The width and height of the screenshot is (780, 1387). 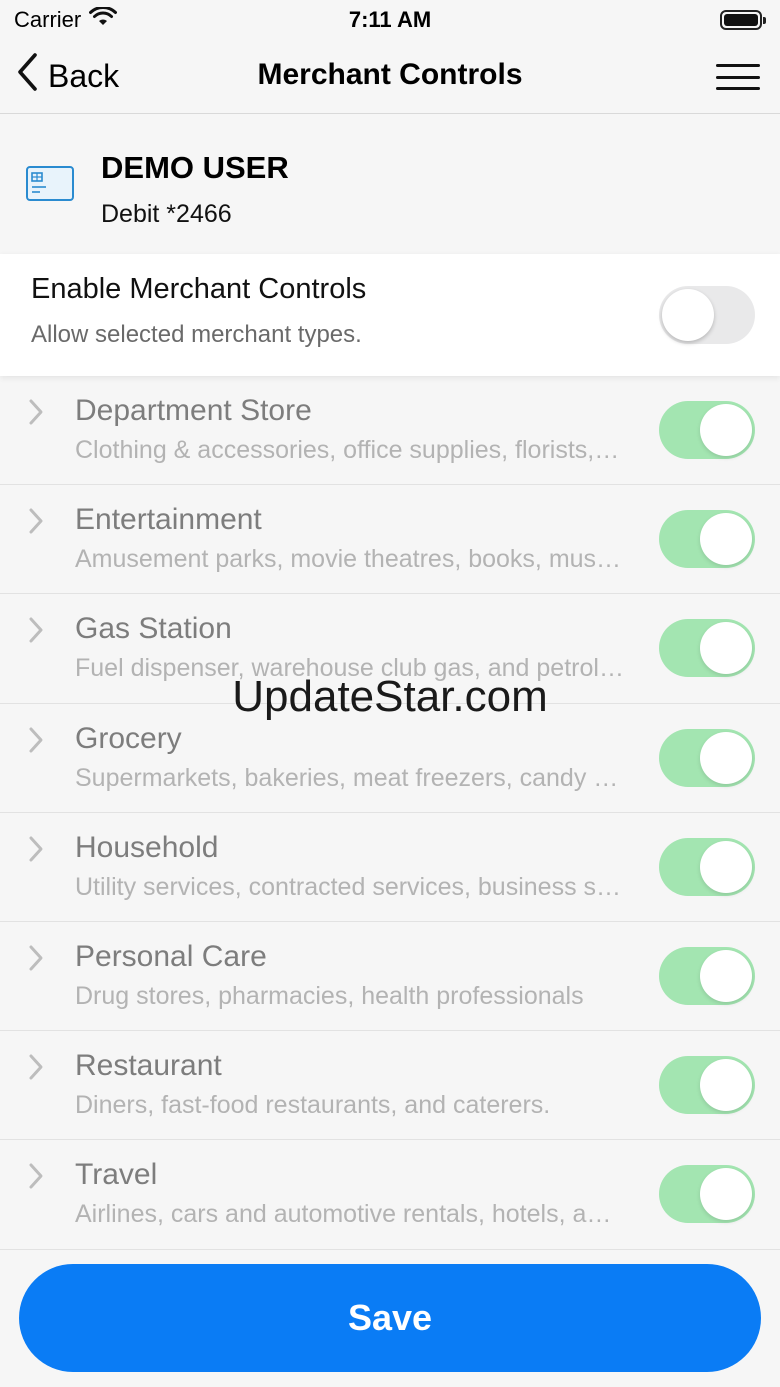 What do you see at coordinates (193, 410) in the screenshot?
I see `merchant-title: Department Store` at bounding box center [193, 410].